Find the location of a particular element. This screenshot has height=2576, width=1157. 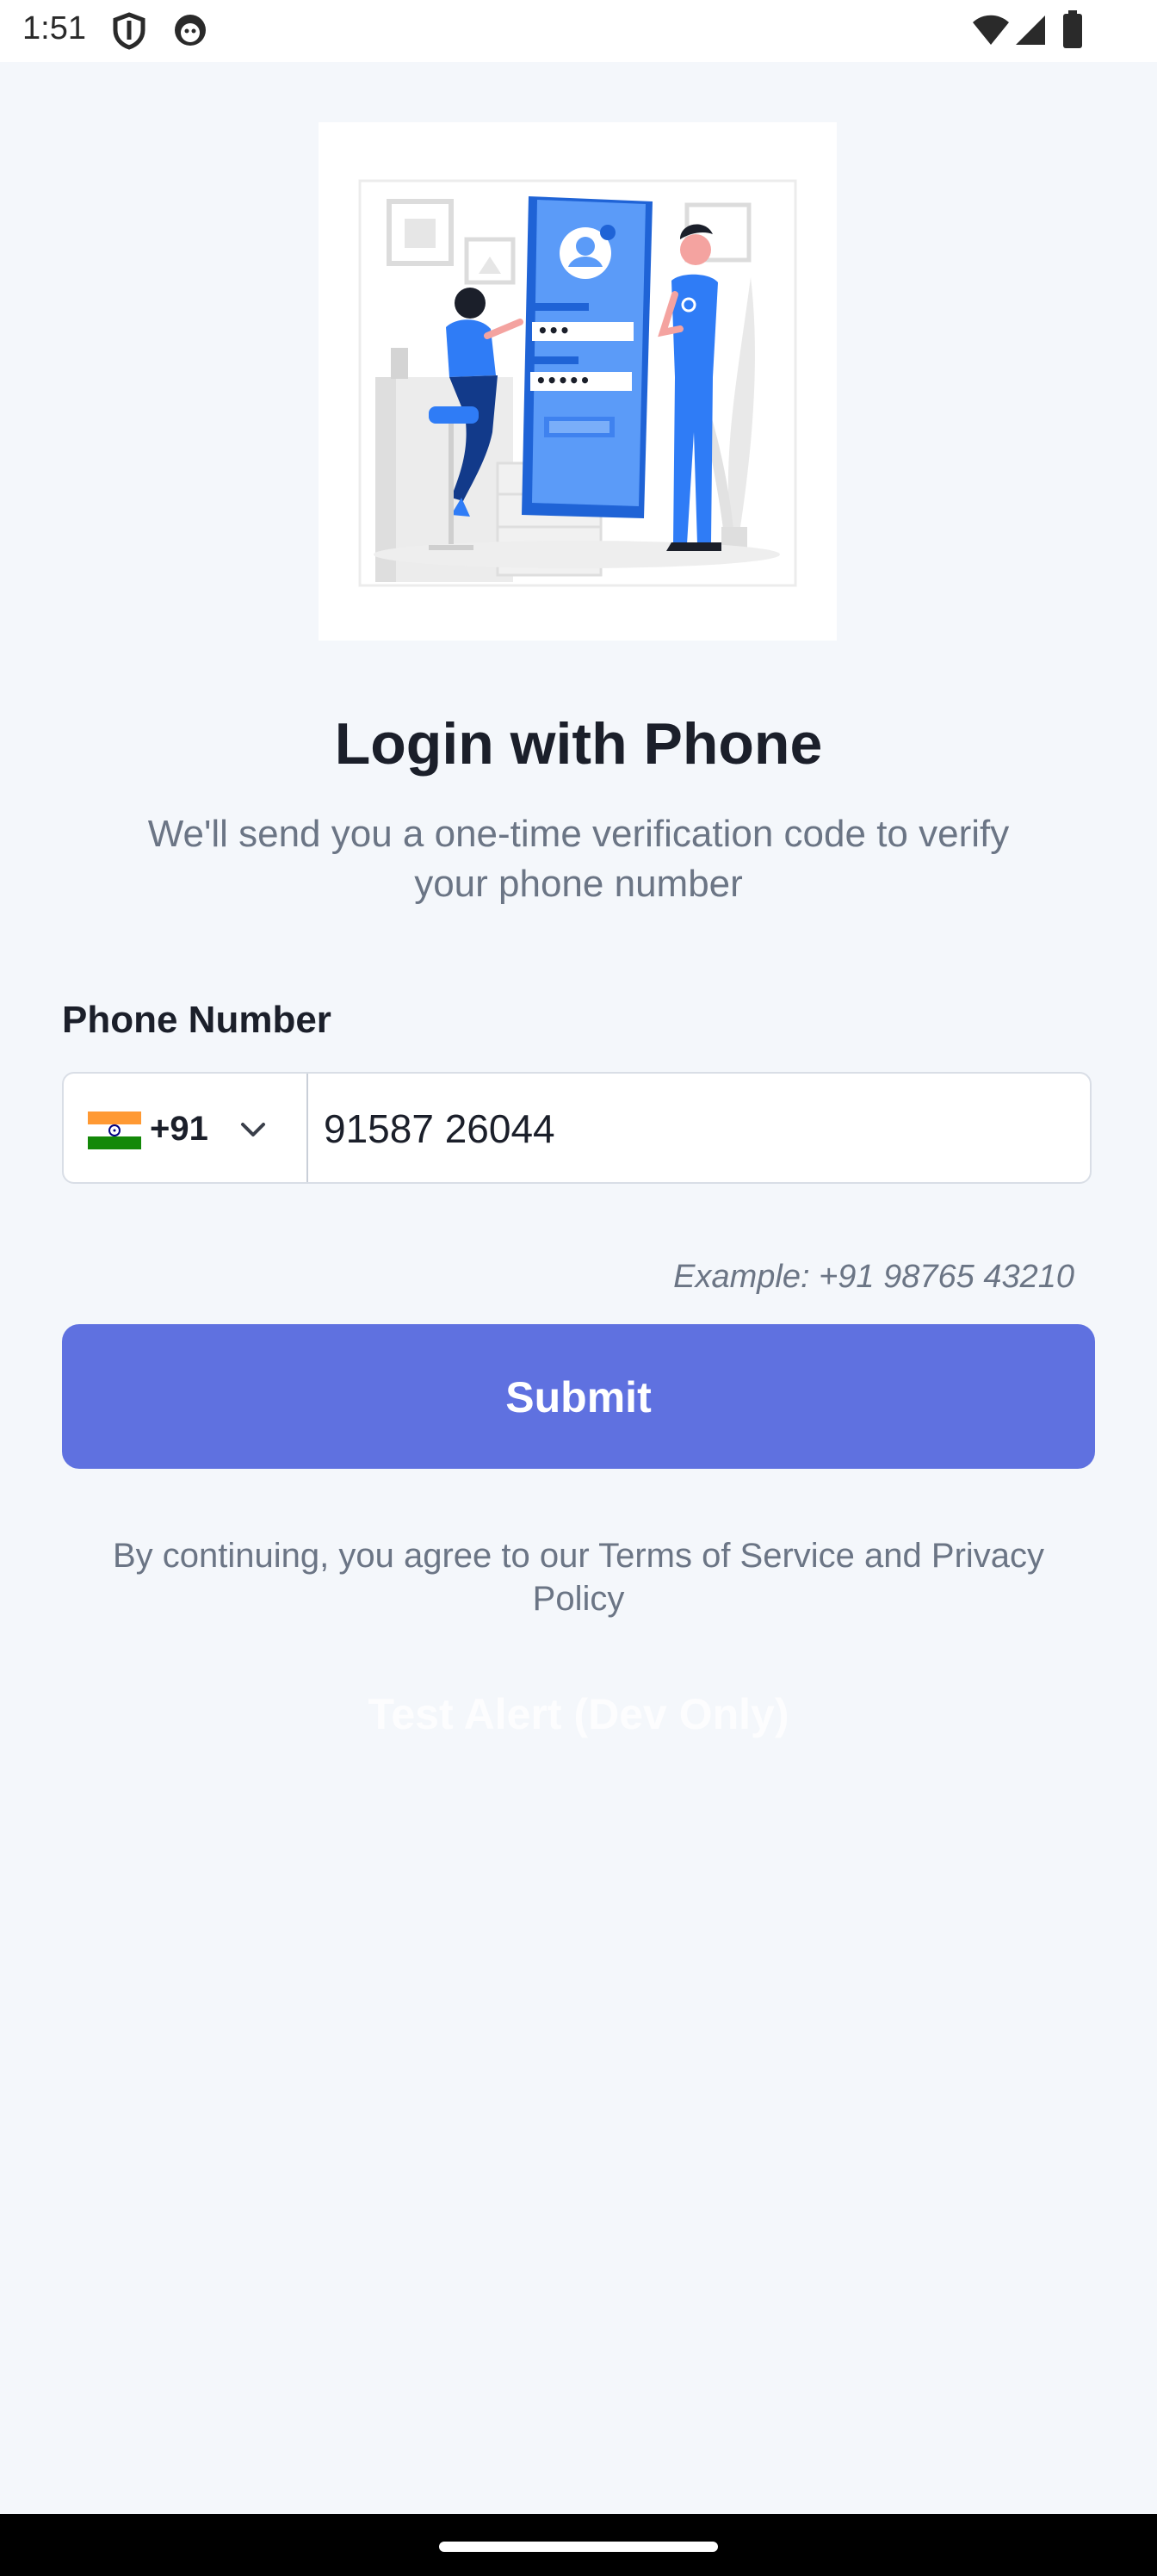

smiley-app-icon is located at coordinates (190, 32).